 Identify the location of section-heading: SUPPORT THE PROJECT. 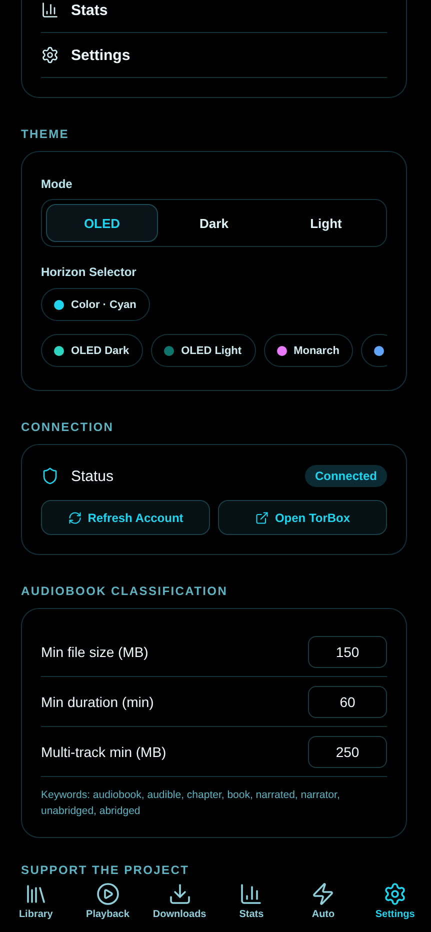
(105, 870).